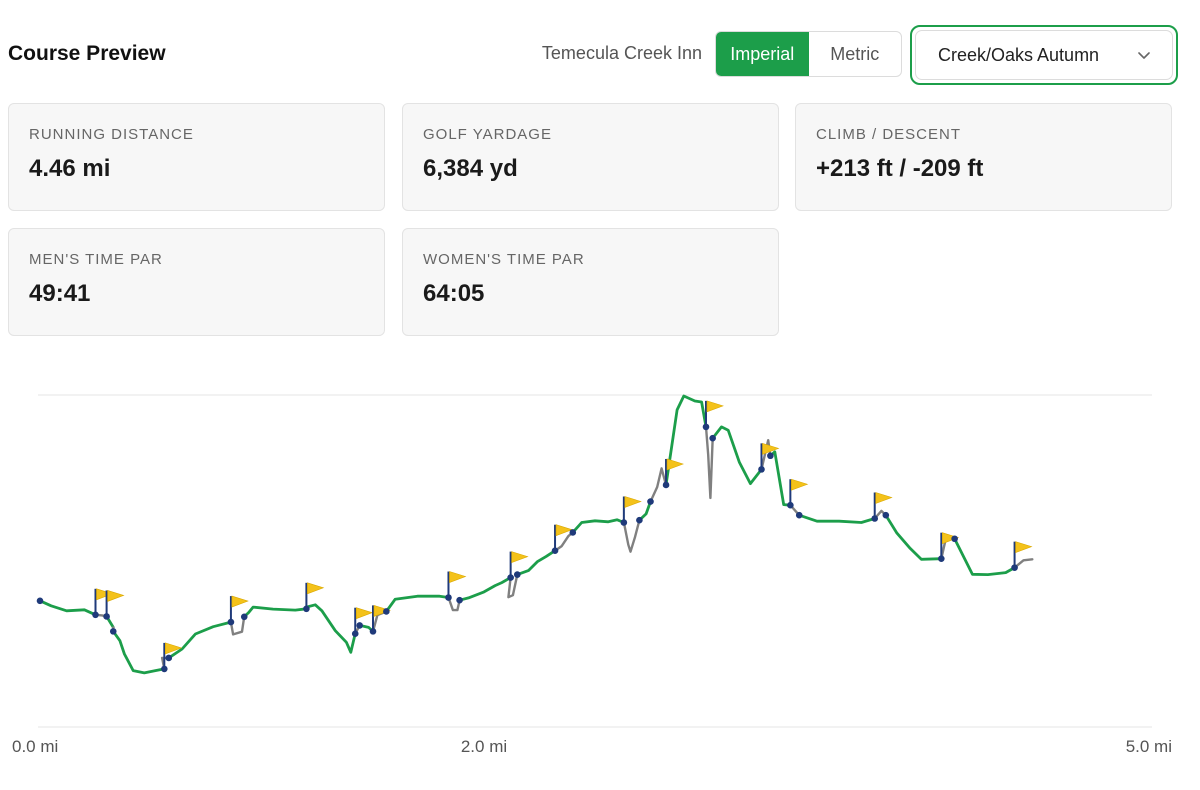  I want to click on stat-label: CLIMB / DESCENT, so click(889, 134).